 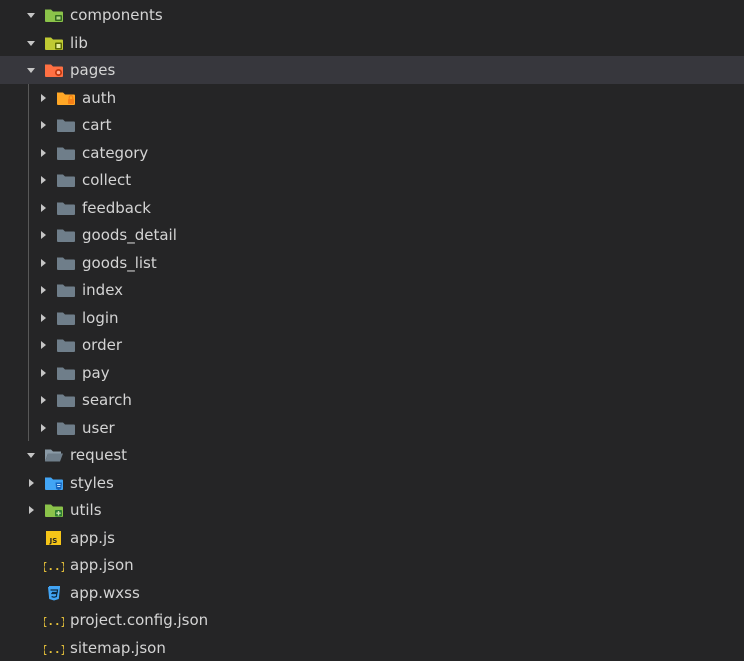 What do you see at coordinates (372, 318) in the screenshot?
I see `folder-pages-login: login` at bounding box center [372, 318].